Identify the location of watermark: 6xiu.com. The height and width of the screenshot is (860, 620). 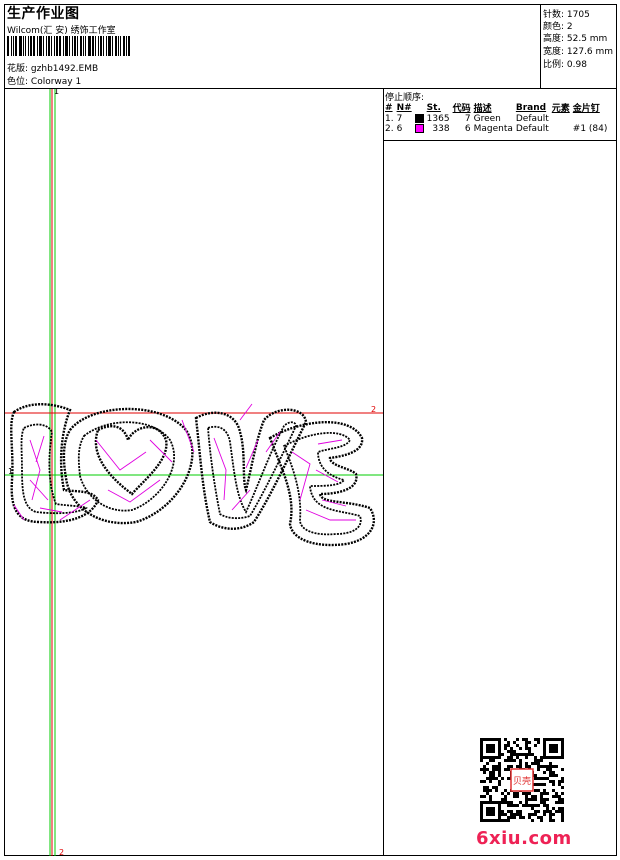
(524, 838).